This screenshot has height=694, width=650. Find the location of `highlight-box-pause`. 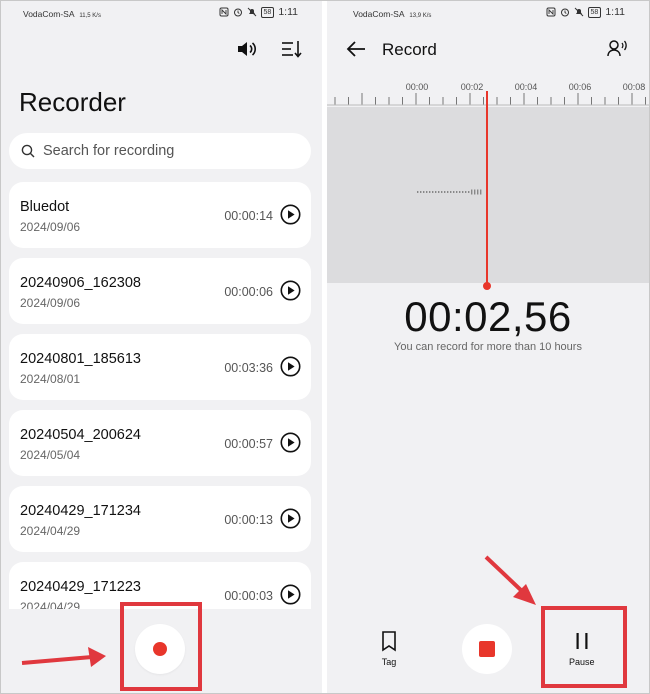

highlight-box-pause is located at coordinates (584, 647).